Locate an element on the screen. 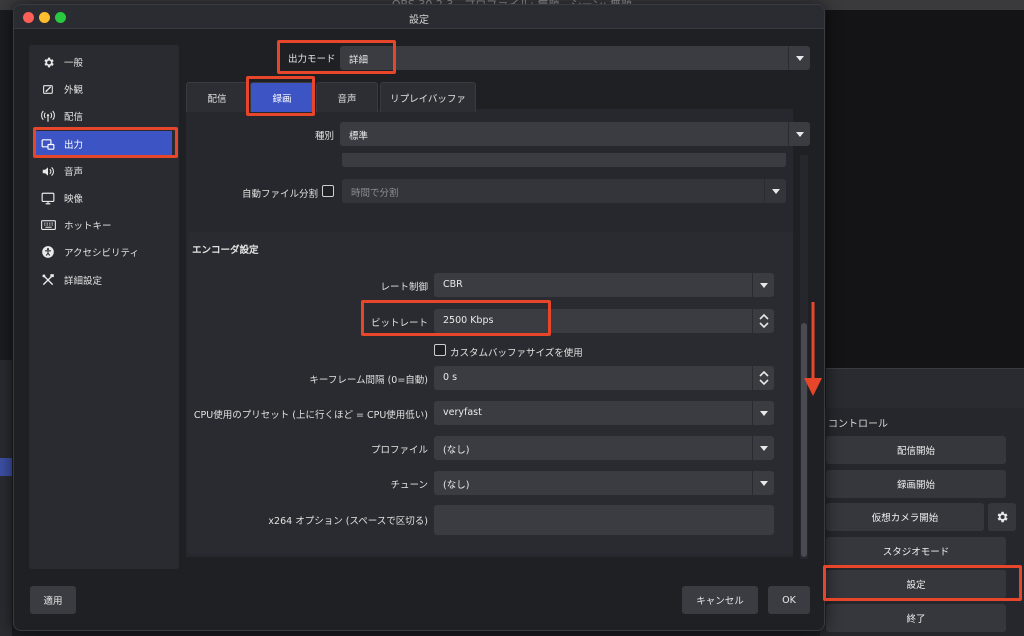 The height and width of the screenshot is (636, 1024). type-label: 種別 is located at coordinates (324, 136).